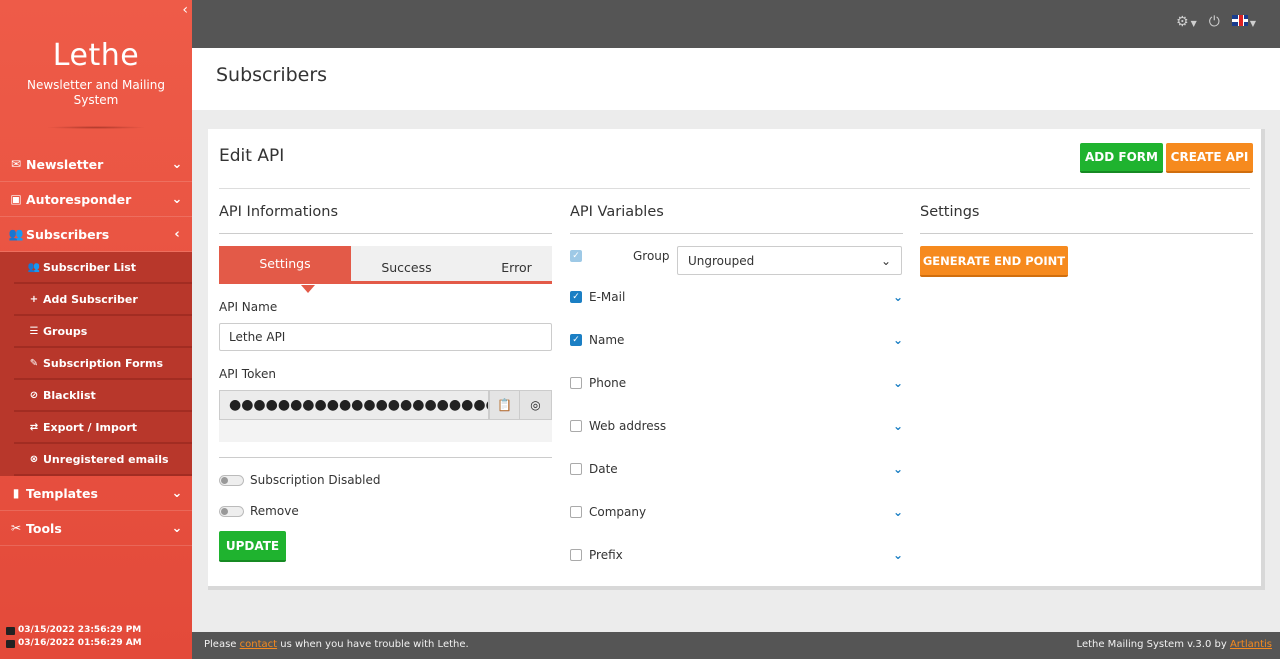 The height and width of the screenshot is (659, 1280). Describe the element at coordinates (16, 234) in the screenshot. I see `users-icon: 👥` at that location.